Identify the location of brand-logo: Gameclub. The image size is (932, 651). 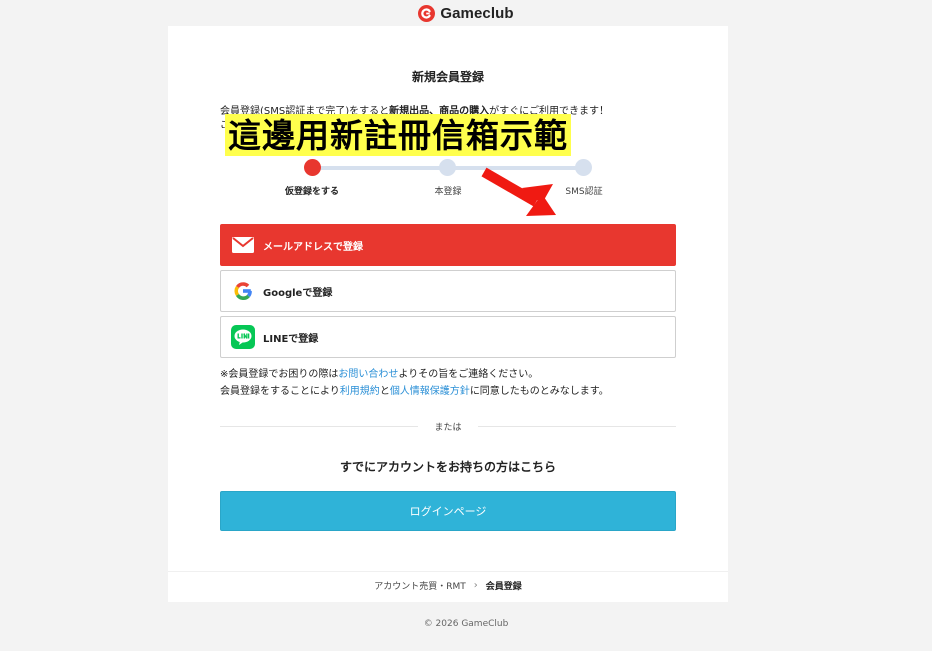
(466, 13).